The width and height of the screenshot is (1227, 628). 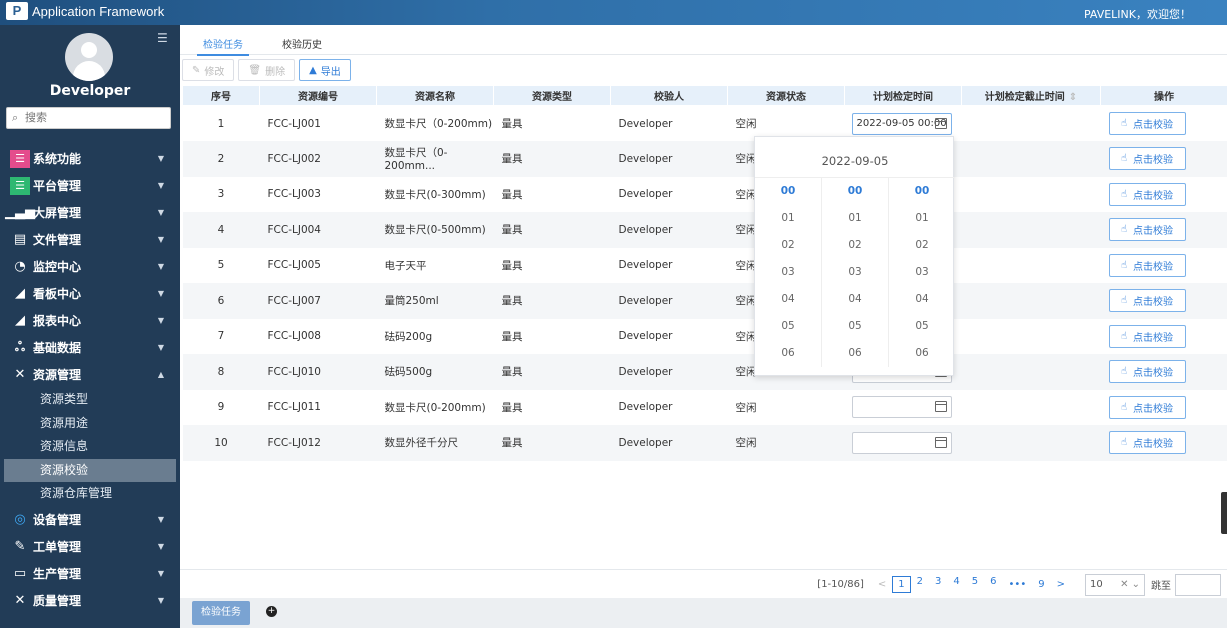 I want to click on sidebar-search: ⌕, so click(x=88, y=118).